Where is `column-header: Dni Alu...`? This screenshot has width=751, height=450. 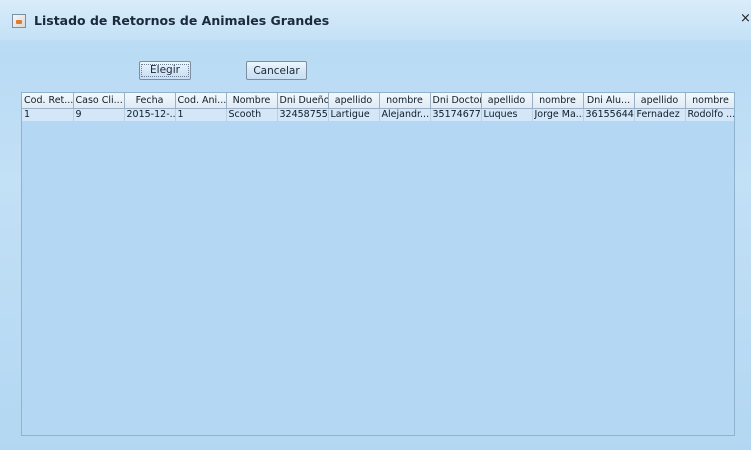 column-header: Dni Alu... is located at coordinates (609, 101).